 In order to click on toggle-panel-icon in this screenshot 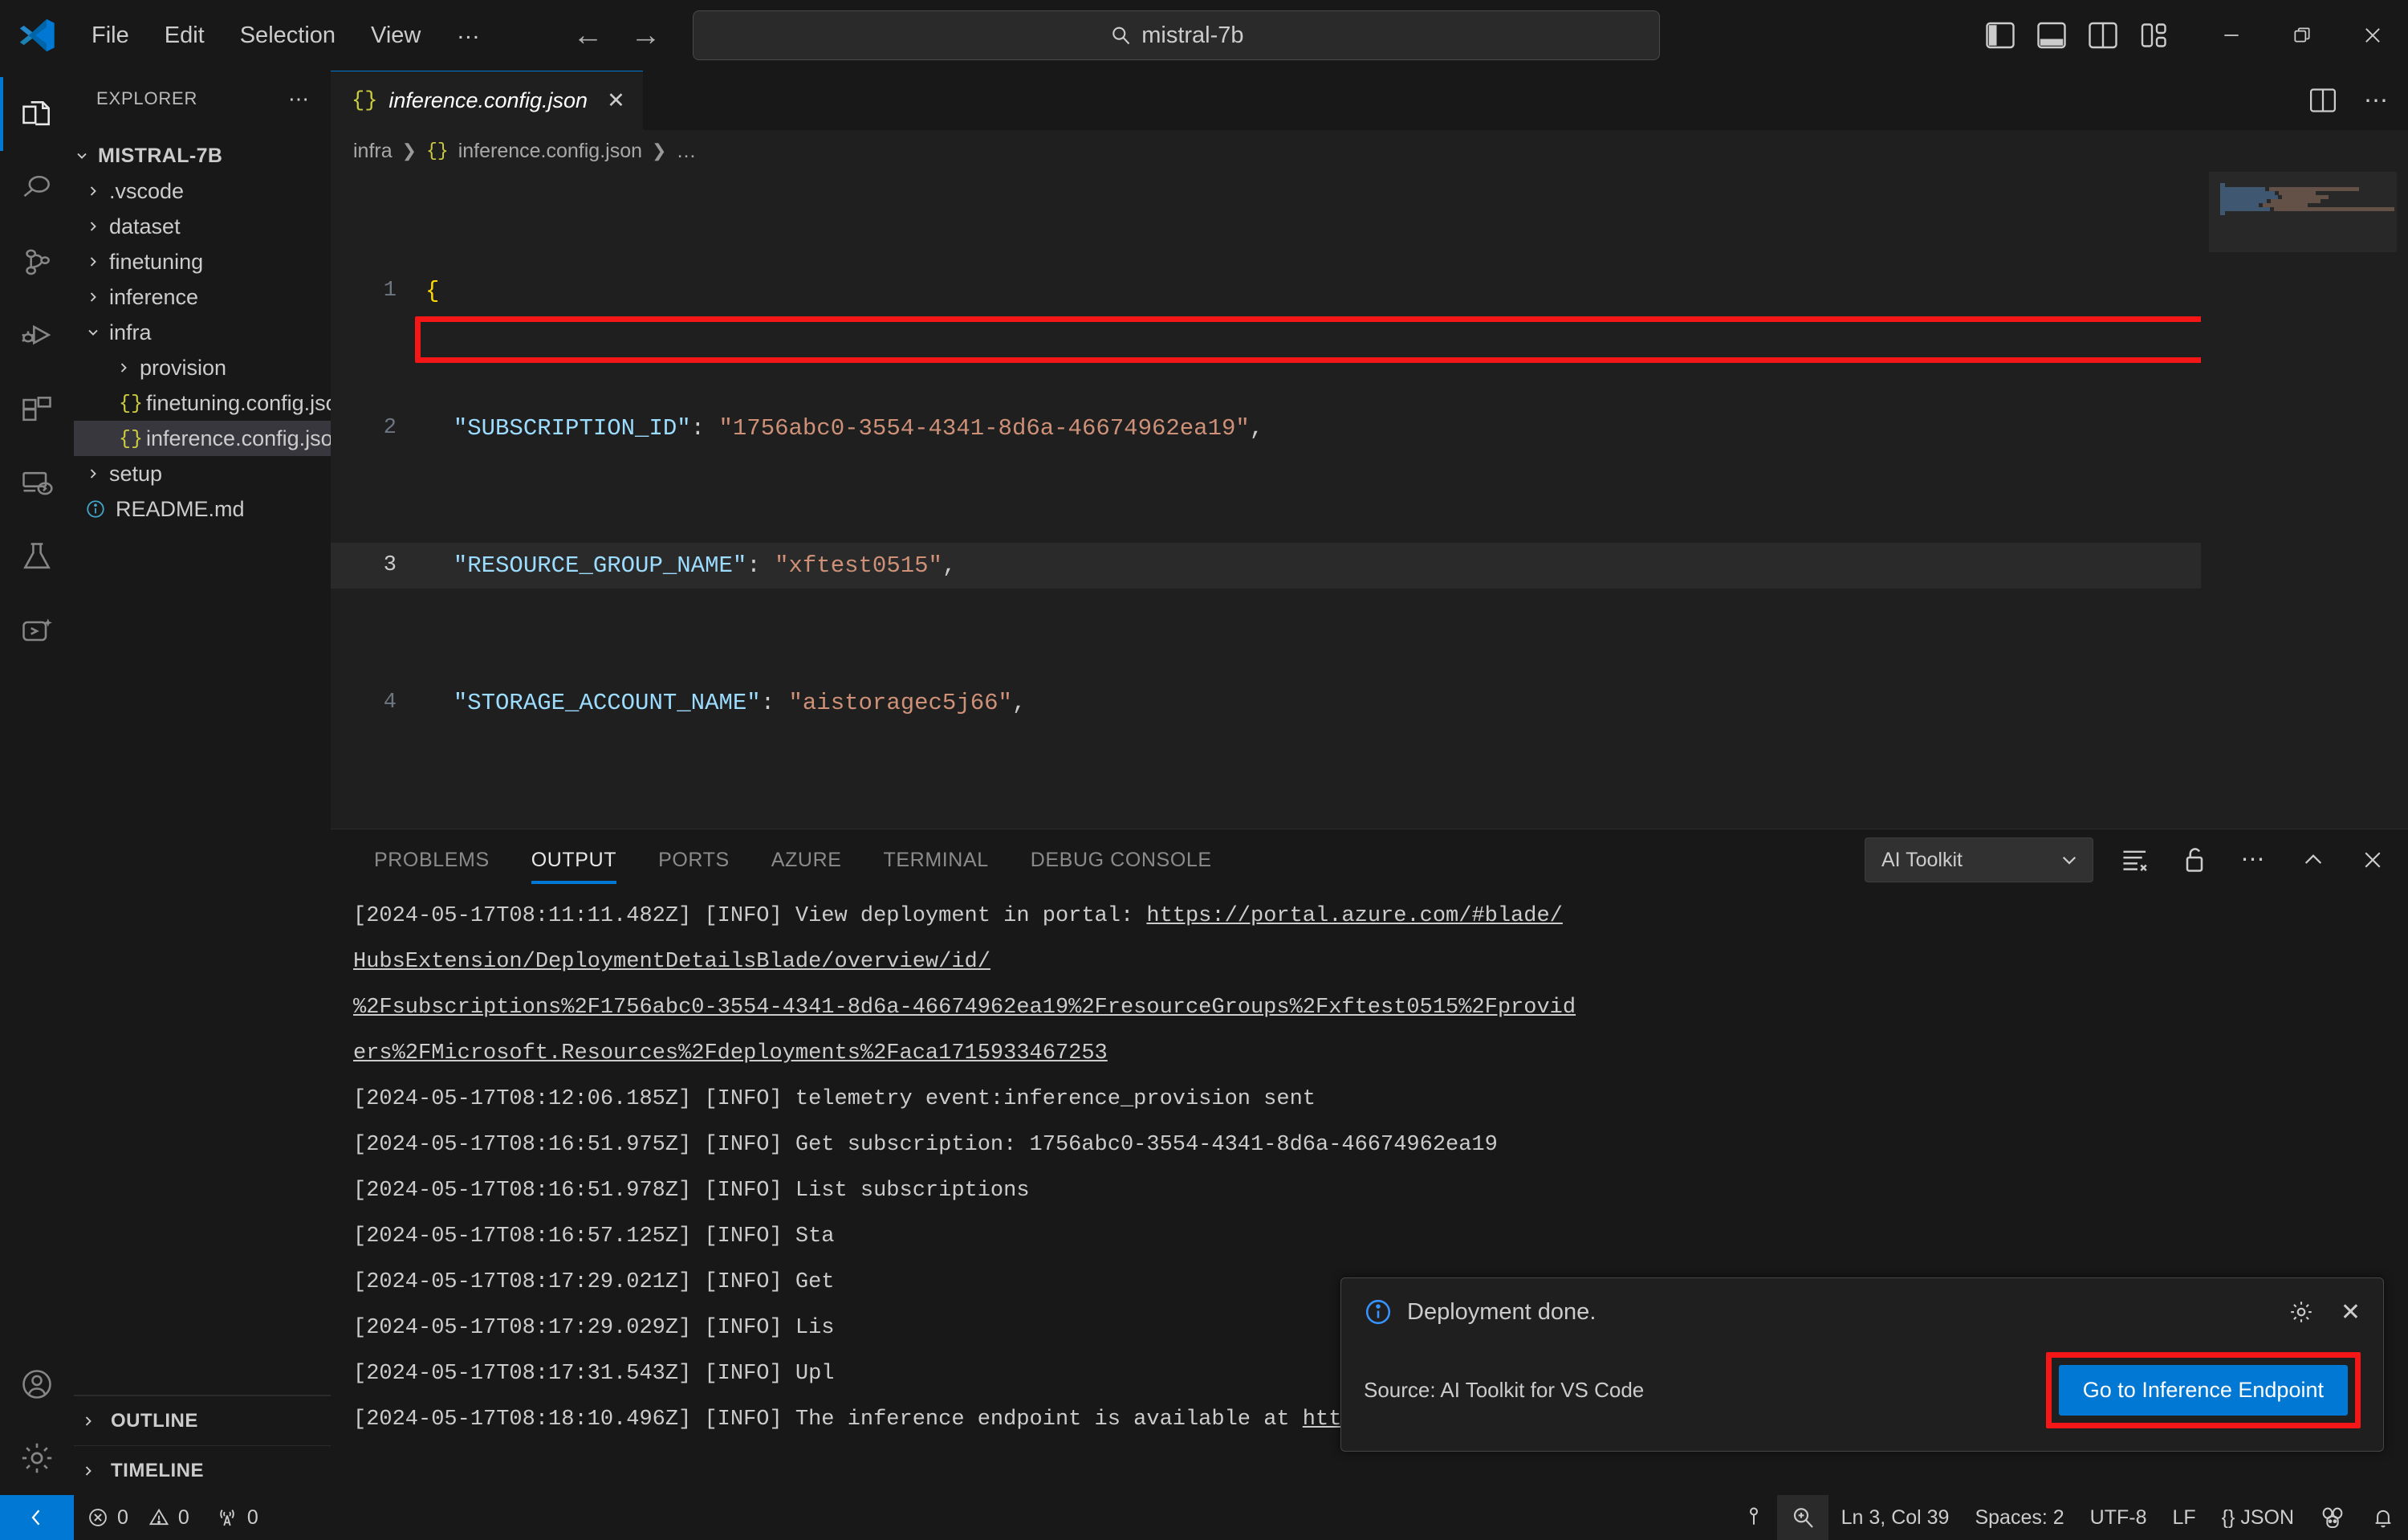, I will do `click(2051, 35)`.